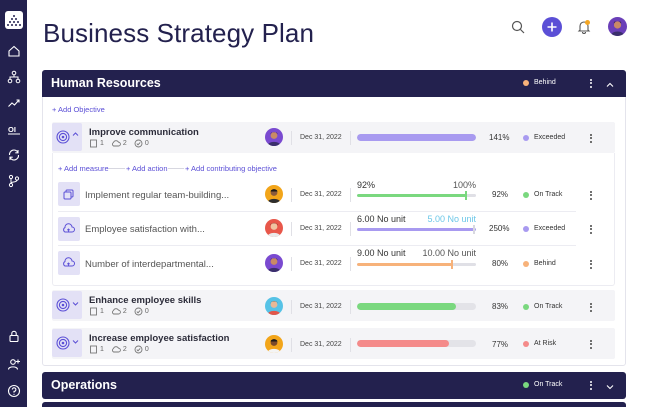 The image size is (650, 407). I want to click on okr-icon: OI, so click(14, 129).